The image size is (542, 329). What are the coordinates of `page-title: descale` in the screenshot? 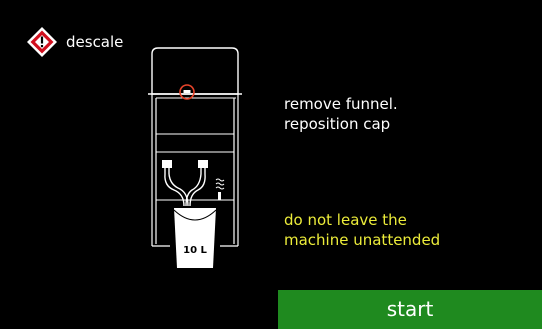 It's located at (95, 41).